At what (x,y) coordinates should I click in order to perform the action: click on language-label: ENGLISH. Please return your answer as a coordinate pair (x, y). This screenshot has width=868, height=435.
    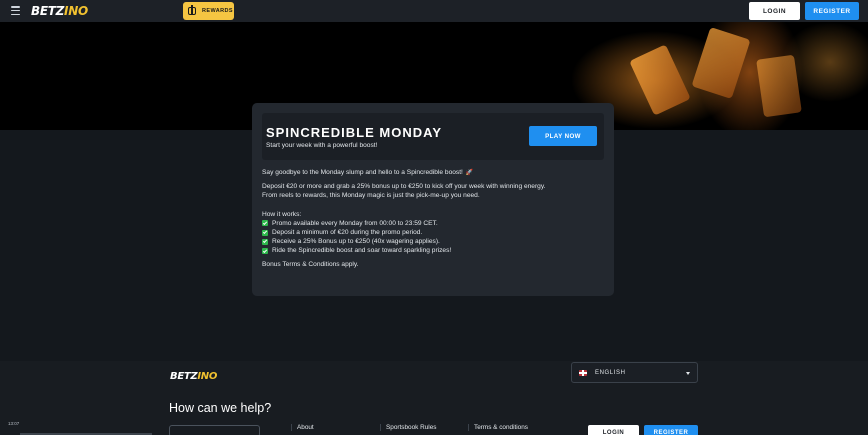
    Looking at the image, I should click on (610, 372).